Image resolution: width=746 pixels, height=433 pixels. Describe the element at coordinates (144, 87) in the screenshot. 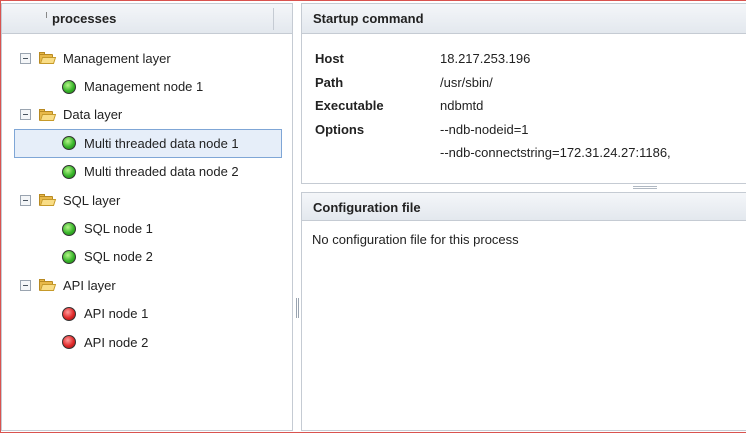

I see `tree-item-label: Management node 1` at that location.